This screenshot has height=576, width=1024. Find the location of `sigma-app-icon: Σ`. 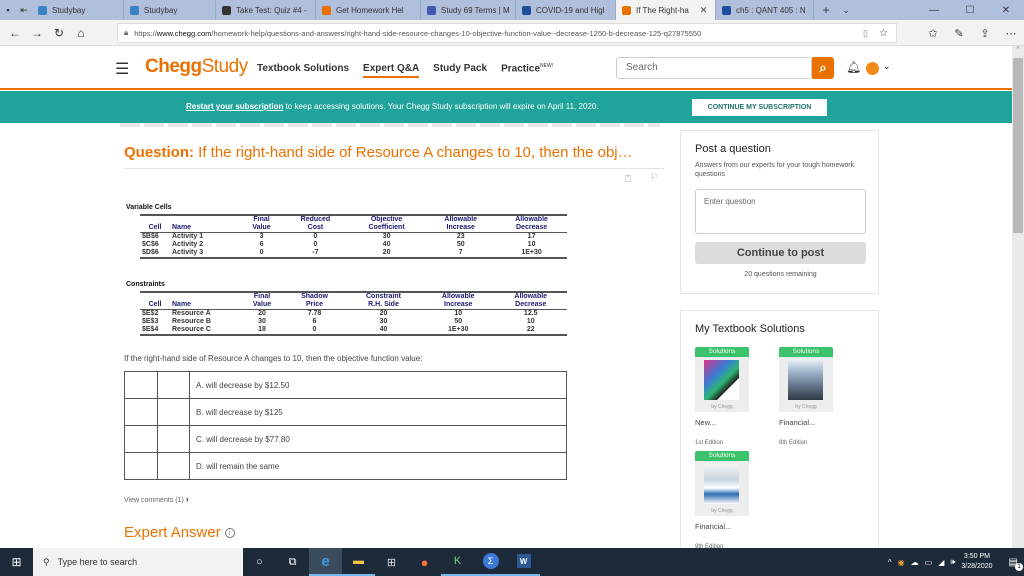

sigma-app-icon: Σ is located at coordinates (490, 562).